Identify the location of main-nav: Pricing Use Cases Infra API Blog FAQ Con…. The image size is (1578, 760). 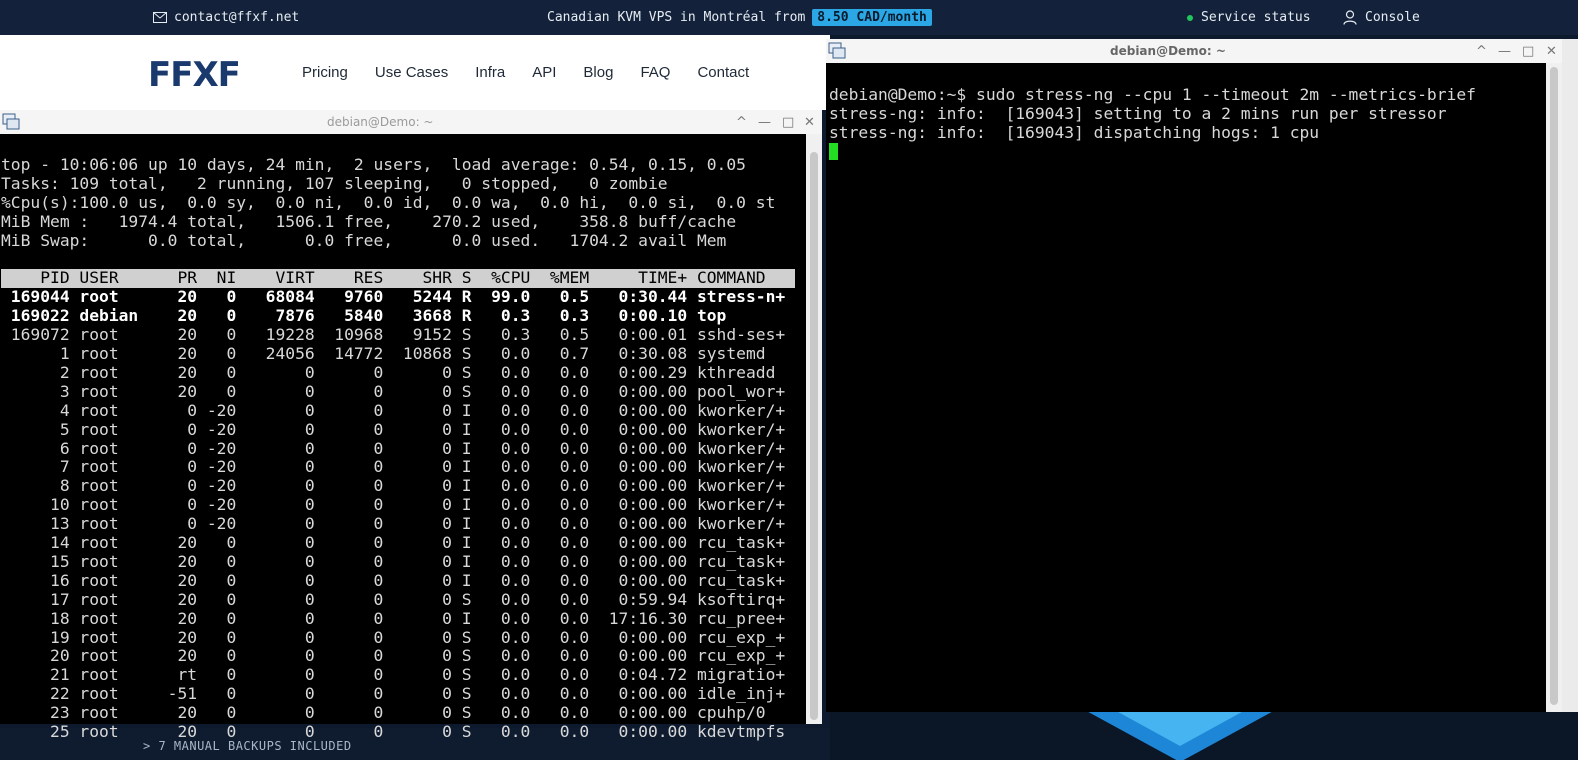
(539, 72).